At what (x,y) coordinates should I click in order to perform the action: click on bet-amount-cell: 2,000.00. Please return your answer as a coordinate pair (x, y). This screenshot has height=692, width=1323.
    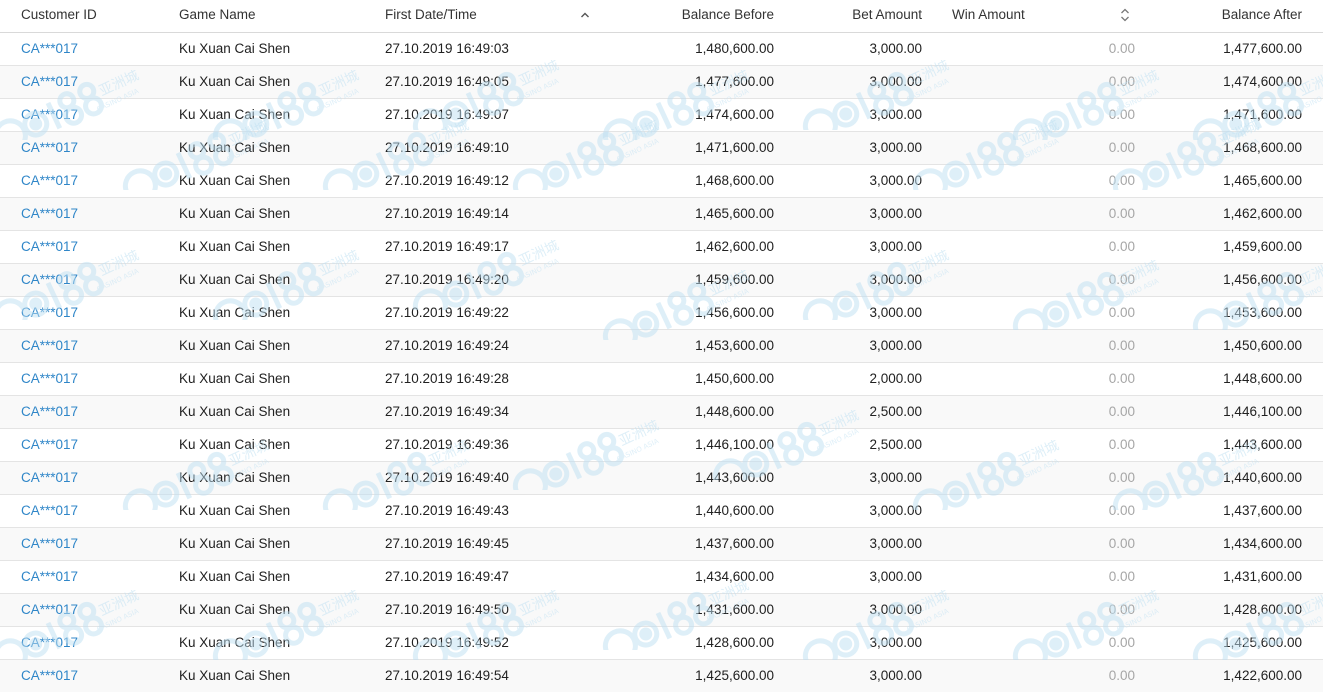
    Looking at the image, I should click on (895, 378).